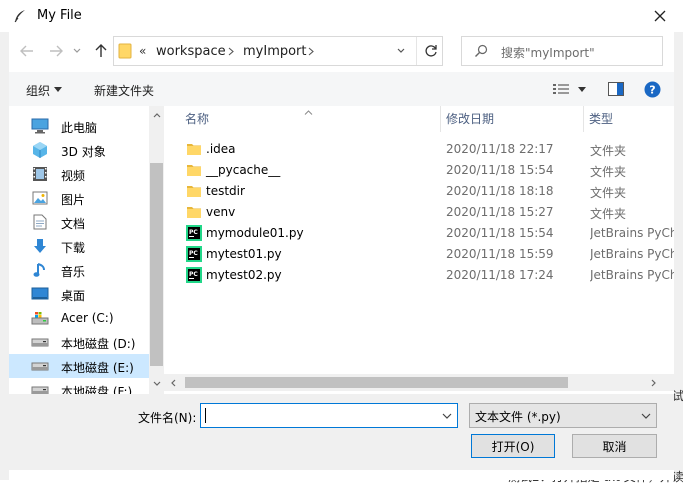  Describe the element at coordinates (73, 296) in the screenshot. I see `sidebar-item-label: 桌面` at that location.